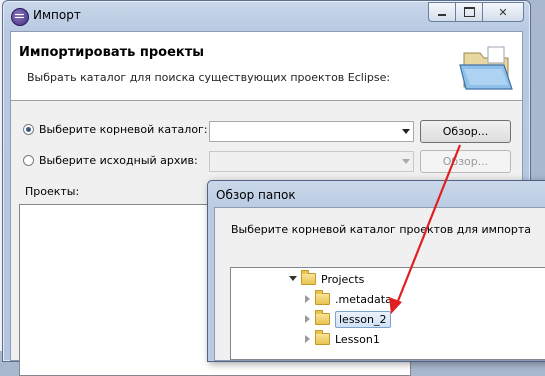 This screenshot has width=545, height=376. I want to click on close-button: ✕, so click(503, 12).